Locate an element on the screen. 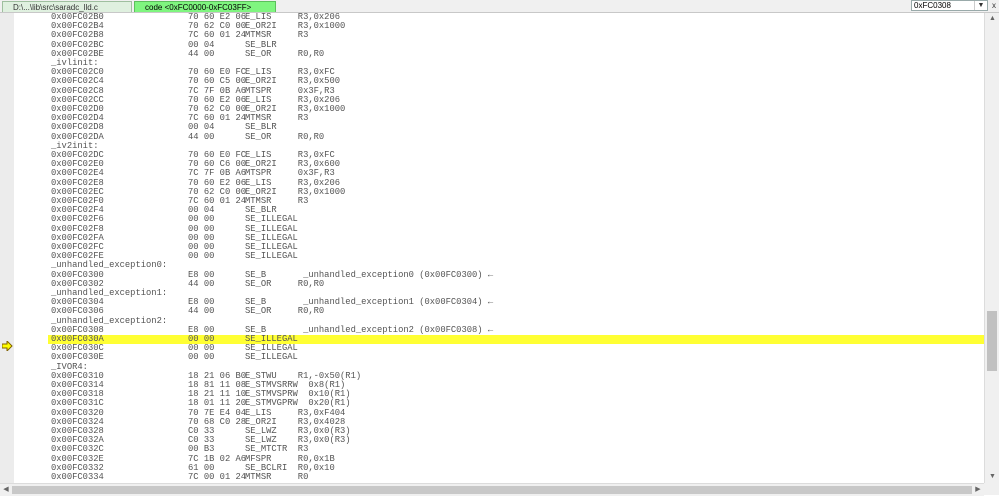 The height and width of the screenshot is (496, 999). code-line: 0x00FC030E 00 00 SE_ILLEGAL is located at coordinates (516, 357).